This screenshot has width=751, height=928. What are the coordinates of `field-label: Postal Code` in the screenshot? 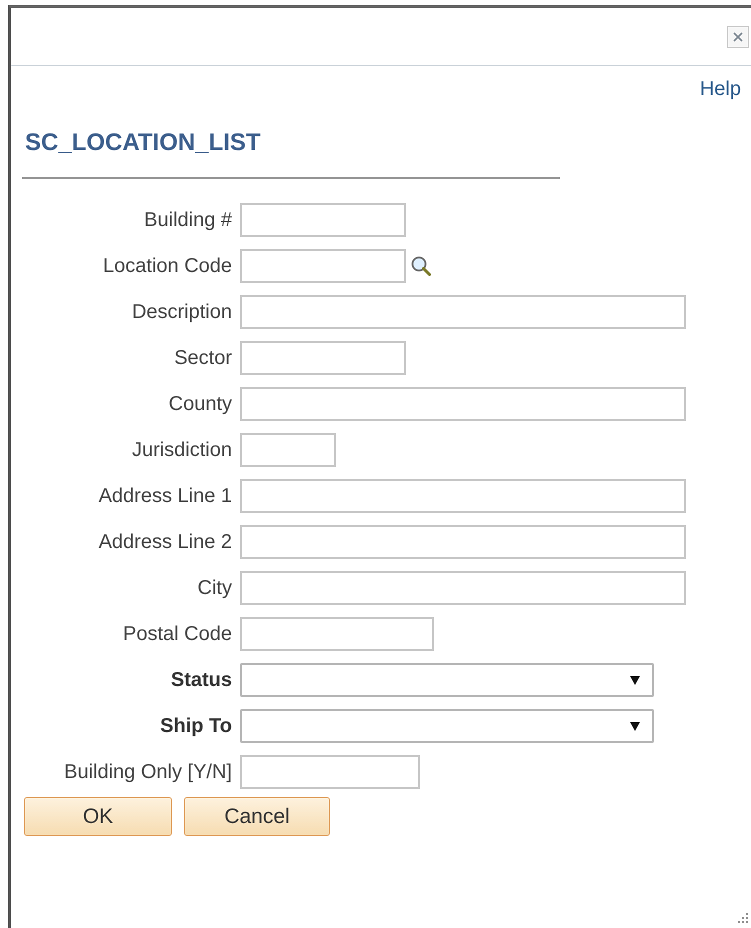 It's located at (177, 634).